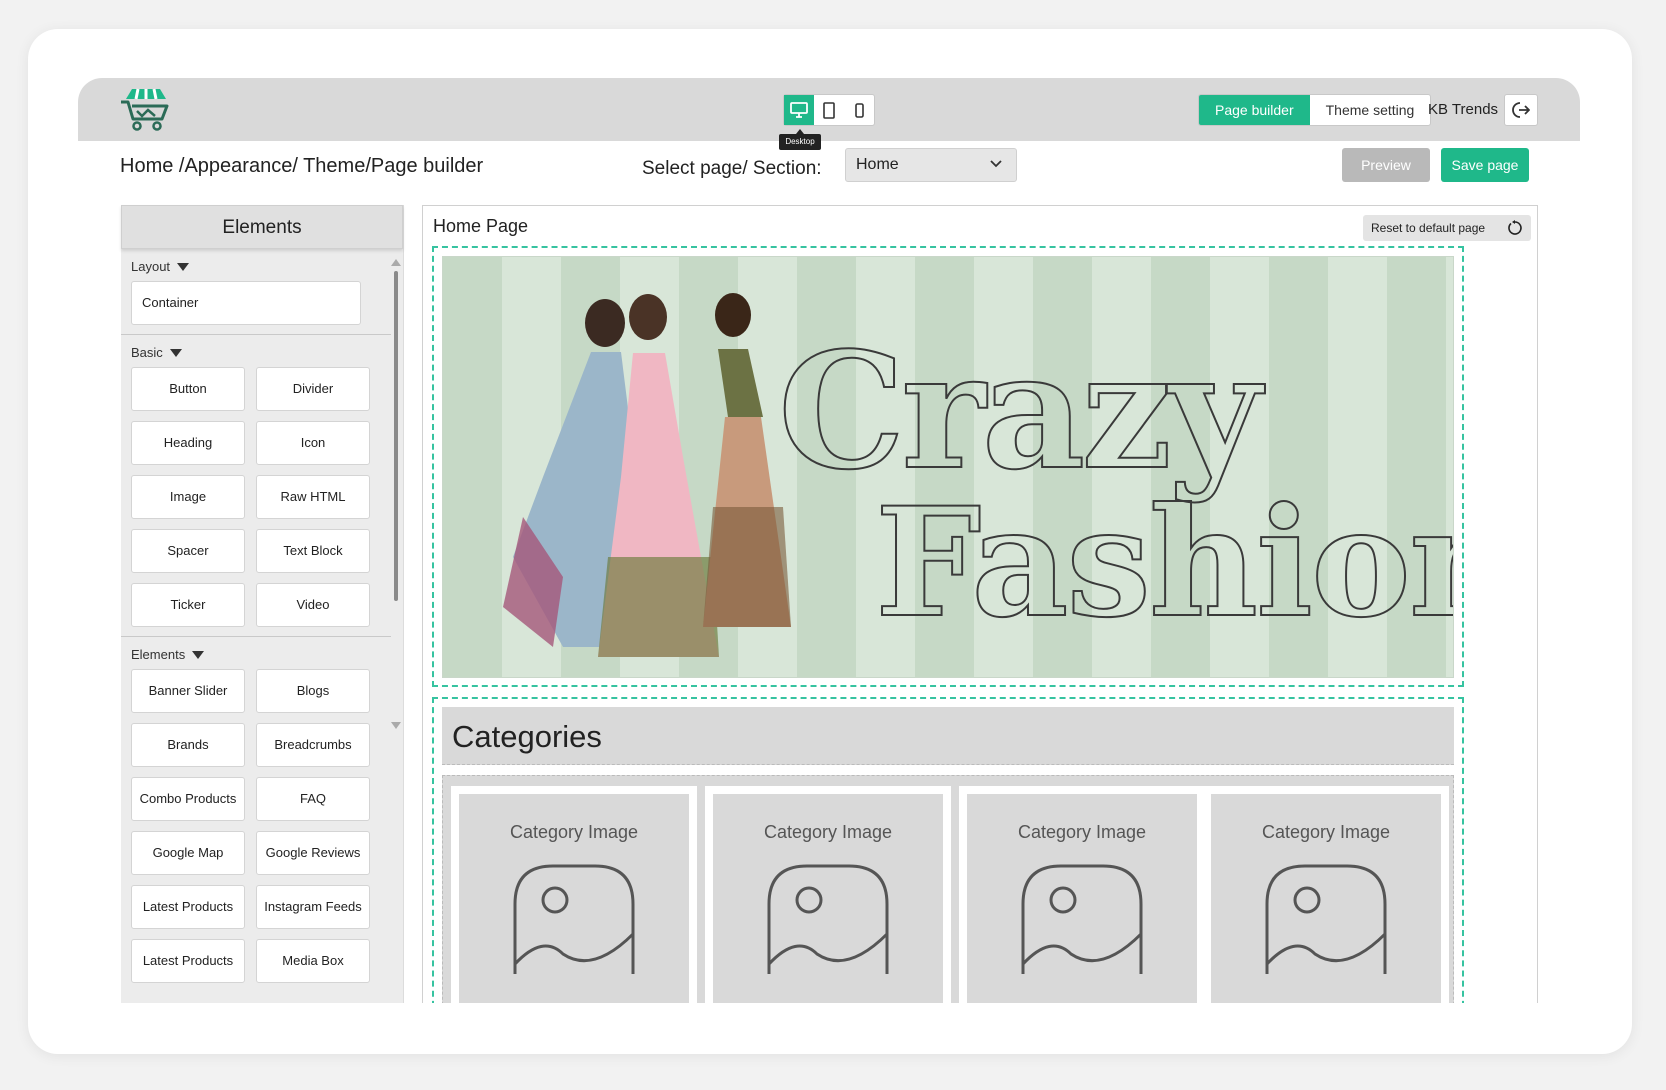 The height and width of the screenshot is (1090, 1666). What do you see at coordinates (256, 352) in the screenshot?
I see `basic-section-toggle: Basic` at bounding box center [256, 352].